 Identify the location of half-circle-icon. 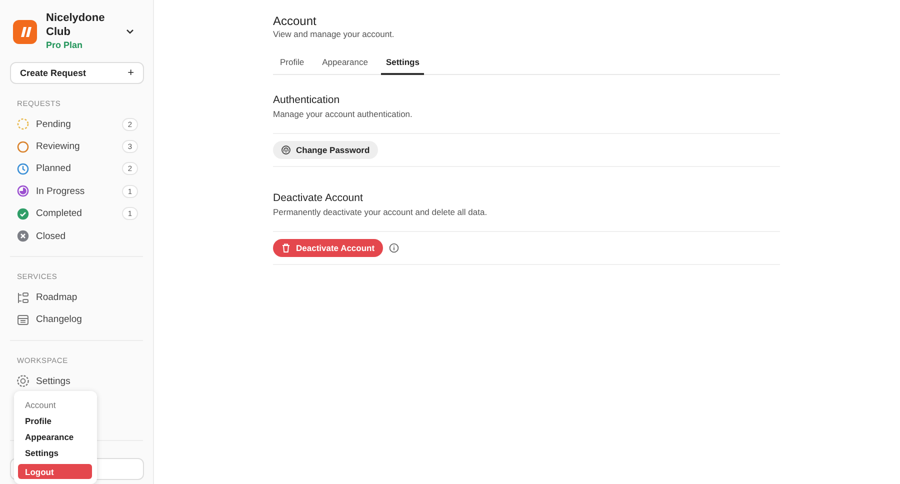
(23, 191).